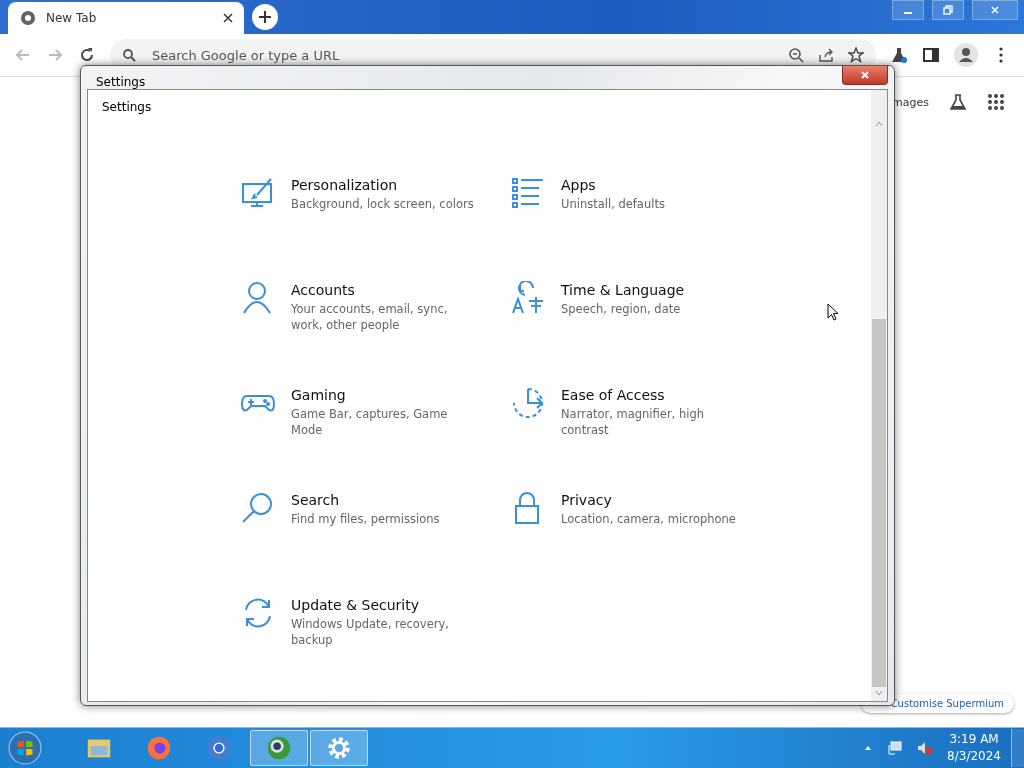 Image resolution: width=1024 pixels, height=768 pixels. What do you see at coordinates (386, 185) in the screenshot?
I see `category-title: Personalization` at bounding box center [386, 185].